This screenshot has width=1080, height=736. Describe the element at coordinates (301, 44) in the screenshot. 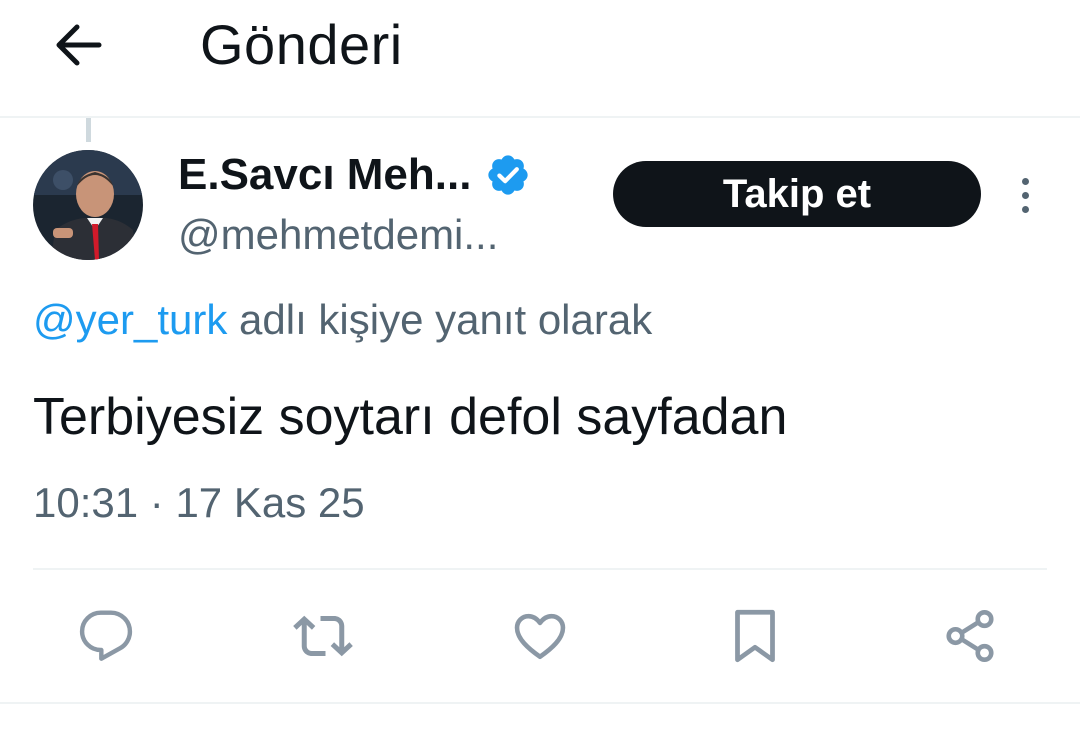

I see `page-title: Gönderi` at that location.